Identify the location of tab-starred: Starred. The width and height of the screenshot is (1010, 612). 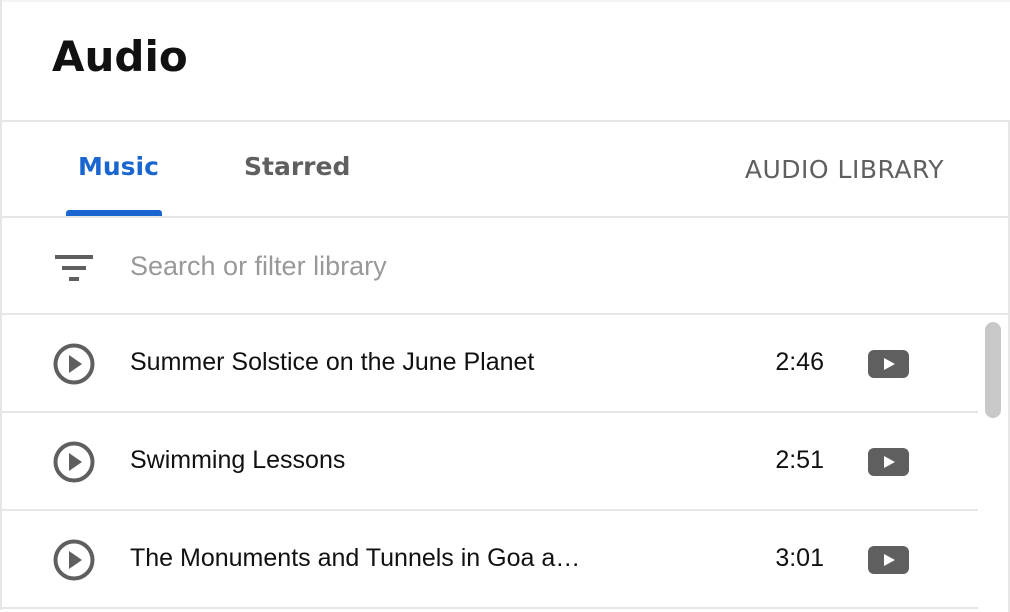
(297, 166).